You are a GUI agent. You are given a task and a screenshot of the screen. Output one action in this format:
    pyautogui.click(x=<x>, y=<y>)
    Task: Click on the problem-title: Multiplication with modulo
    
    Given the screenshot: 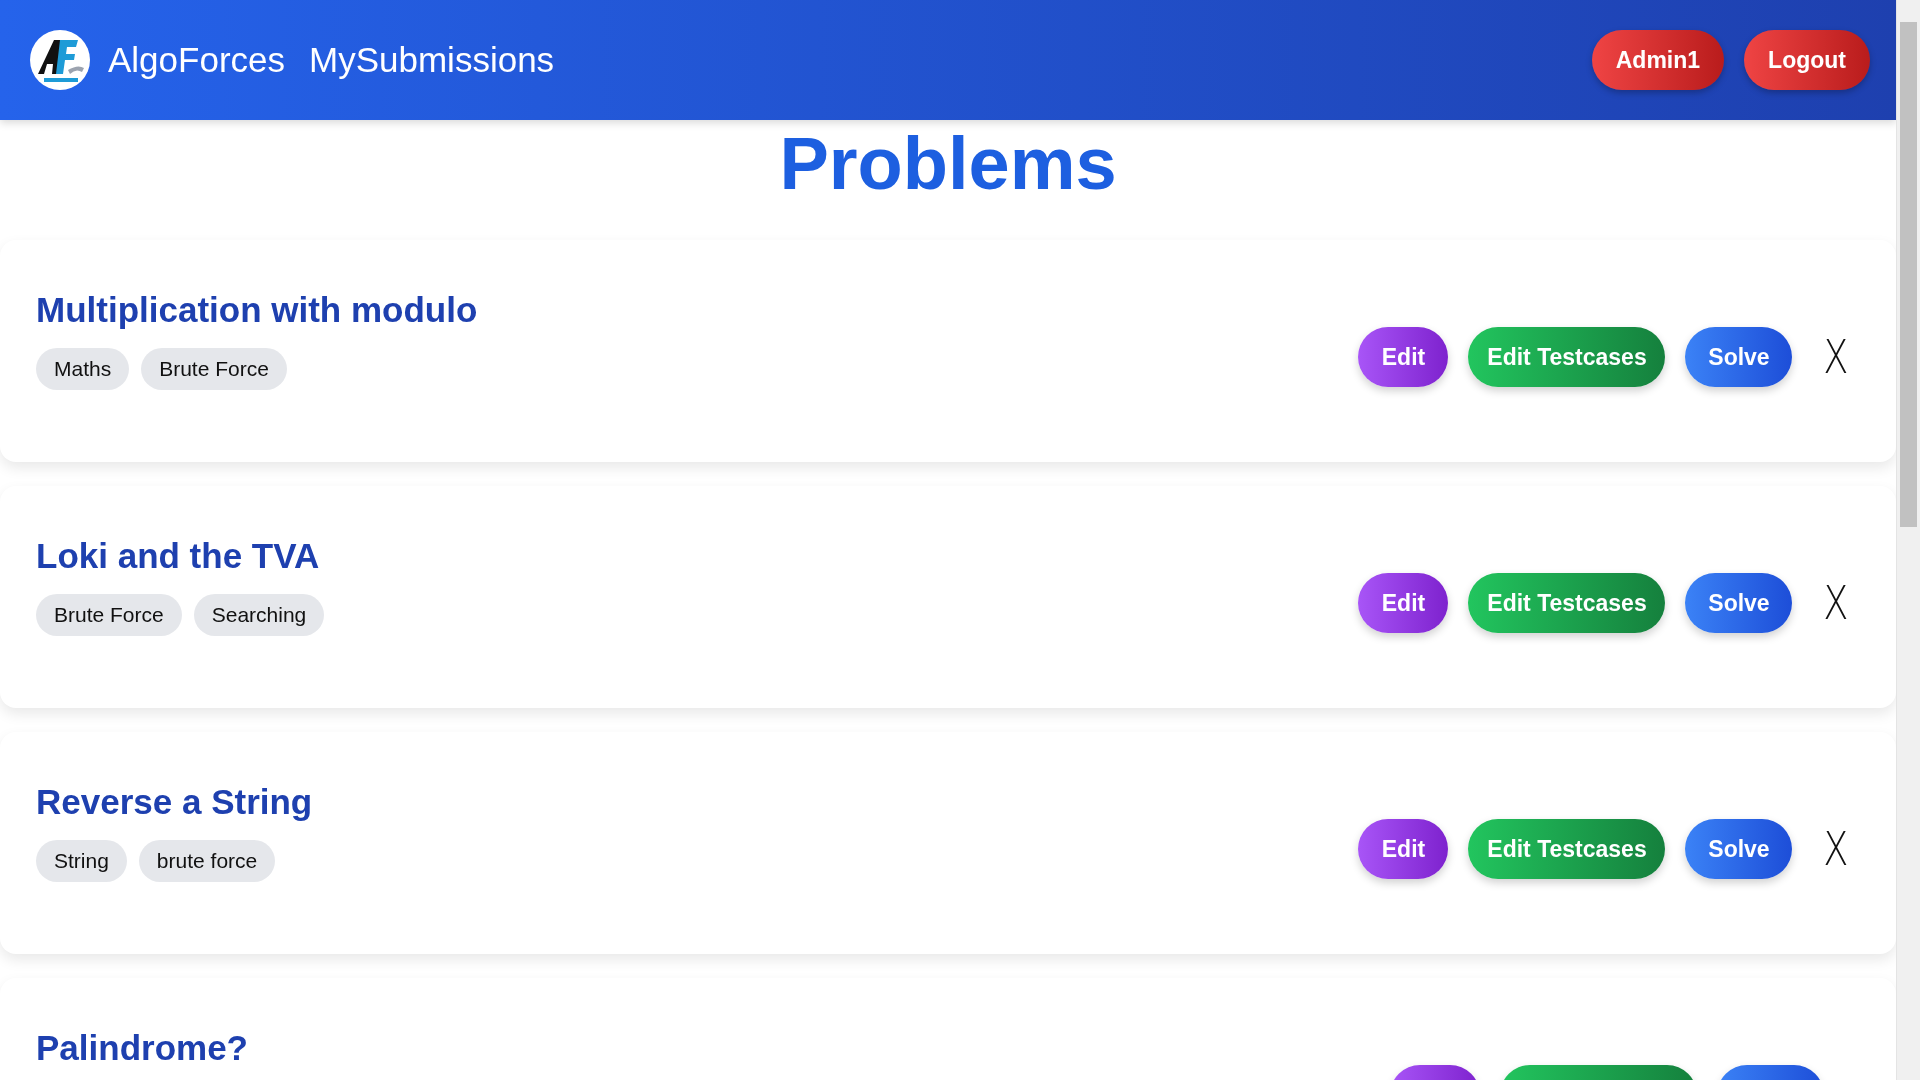 What is the action you would take?
    pyautogui.click(x=257, y=310)
    